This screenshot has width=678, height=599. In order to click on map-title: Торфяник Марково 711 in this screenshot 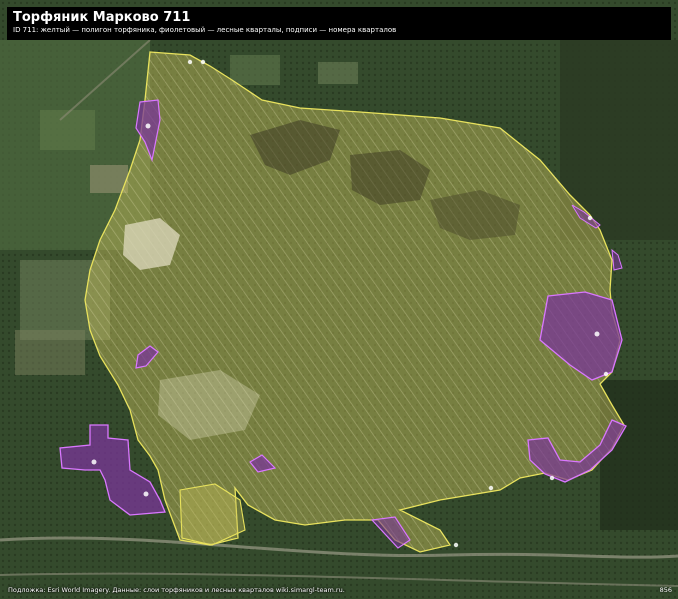, I will do `click(102, 17)`.